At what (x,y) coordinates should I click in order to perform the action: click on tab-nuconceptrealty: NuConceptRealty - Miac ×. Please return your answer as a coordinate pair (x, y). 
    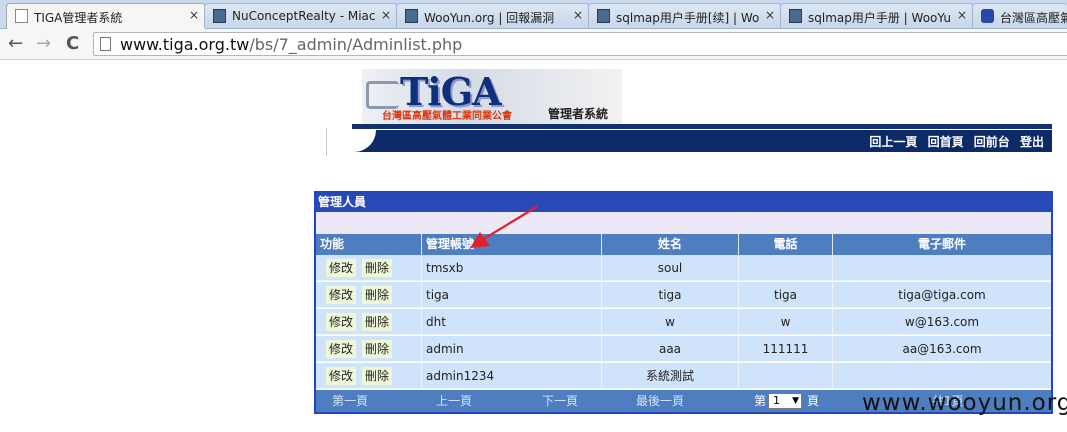
    Looking at the image, I should click on (301, 15).